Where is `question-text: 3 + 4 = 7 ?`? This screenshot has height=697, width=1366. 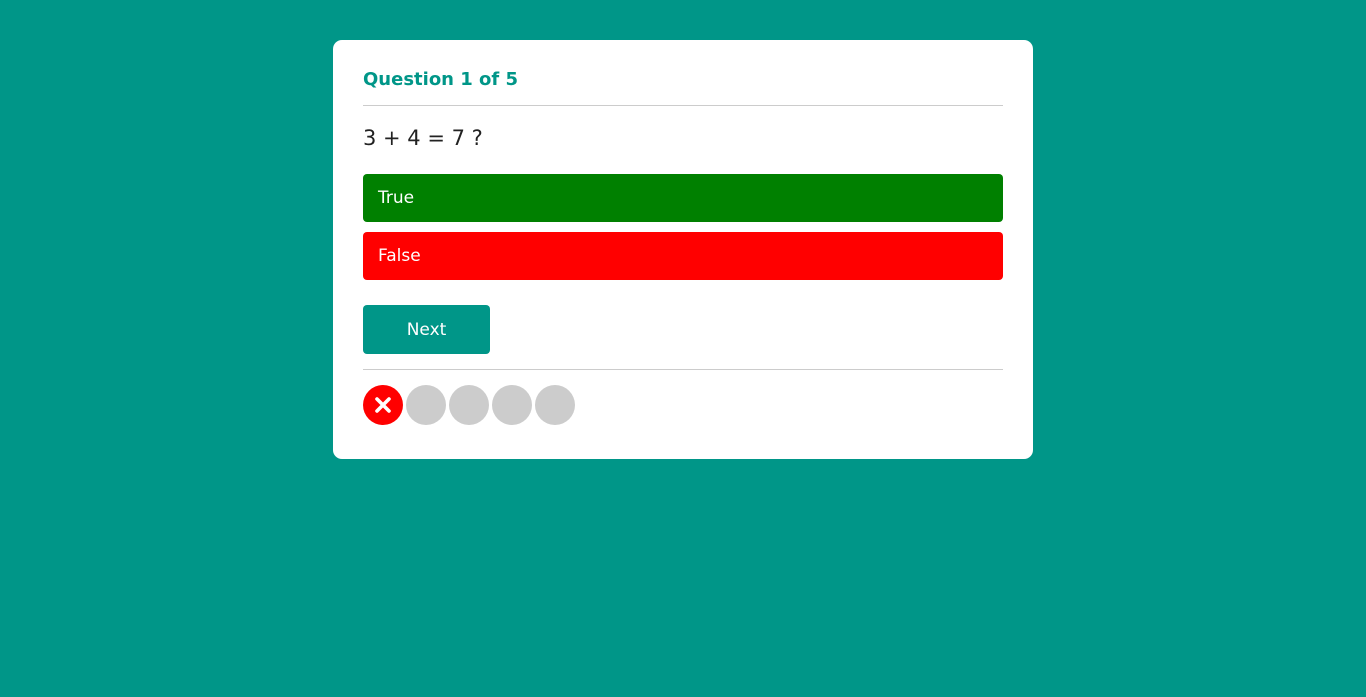
question-text: 3 + 4 = 7 ? is located at coordinates (423, 138).